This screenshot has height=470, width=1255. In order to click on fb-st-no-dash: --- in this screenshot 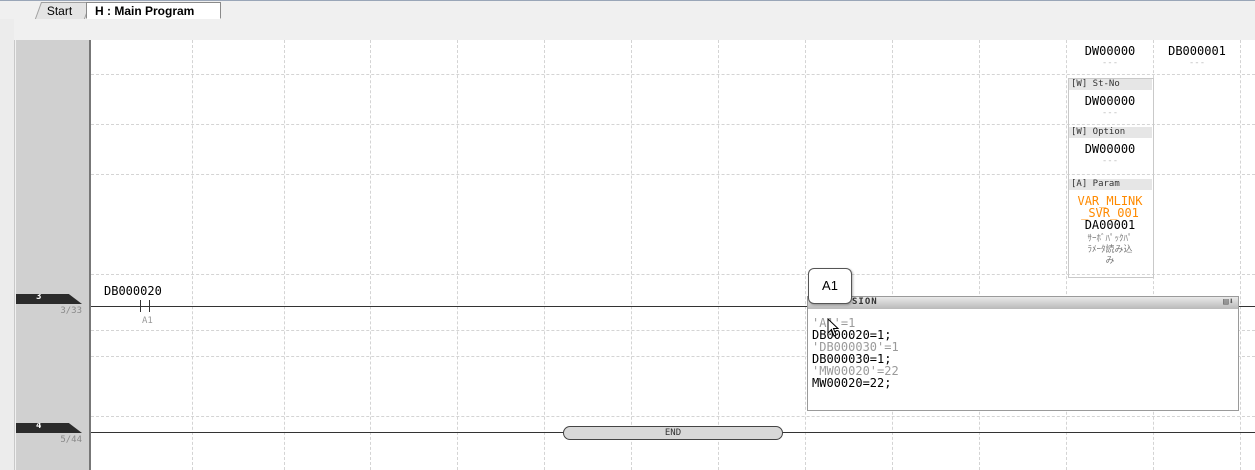, I will do `click(1110, 113)`.